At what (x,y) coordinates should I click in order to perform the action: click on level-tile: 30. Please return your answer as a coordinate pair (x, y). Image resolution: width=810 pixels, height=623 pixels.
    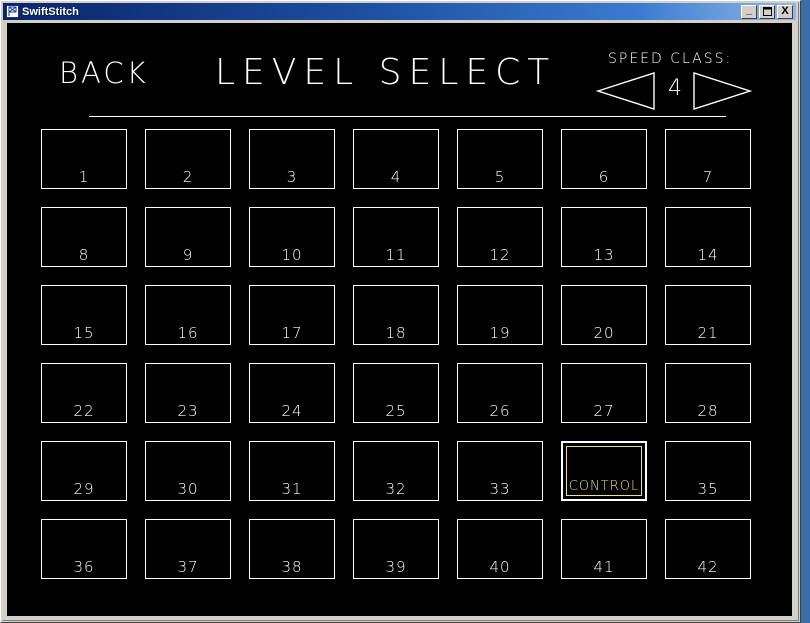
    Looking at the image, I should click on (188, 471).